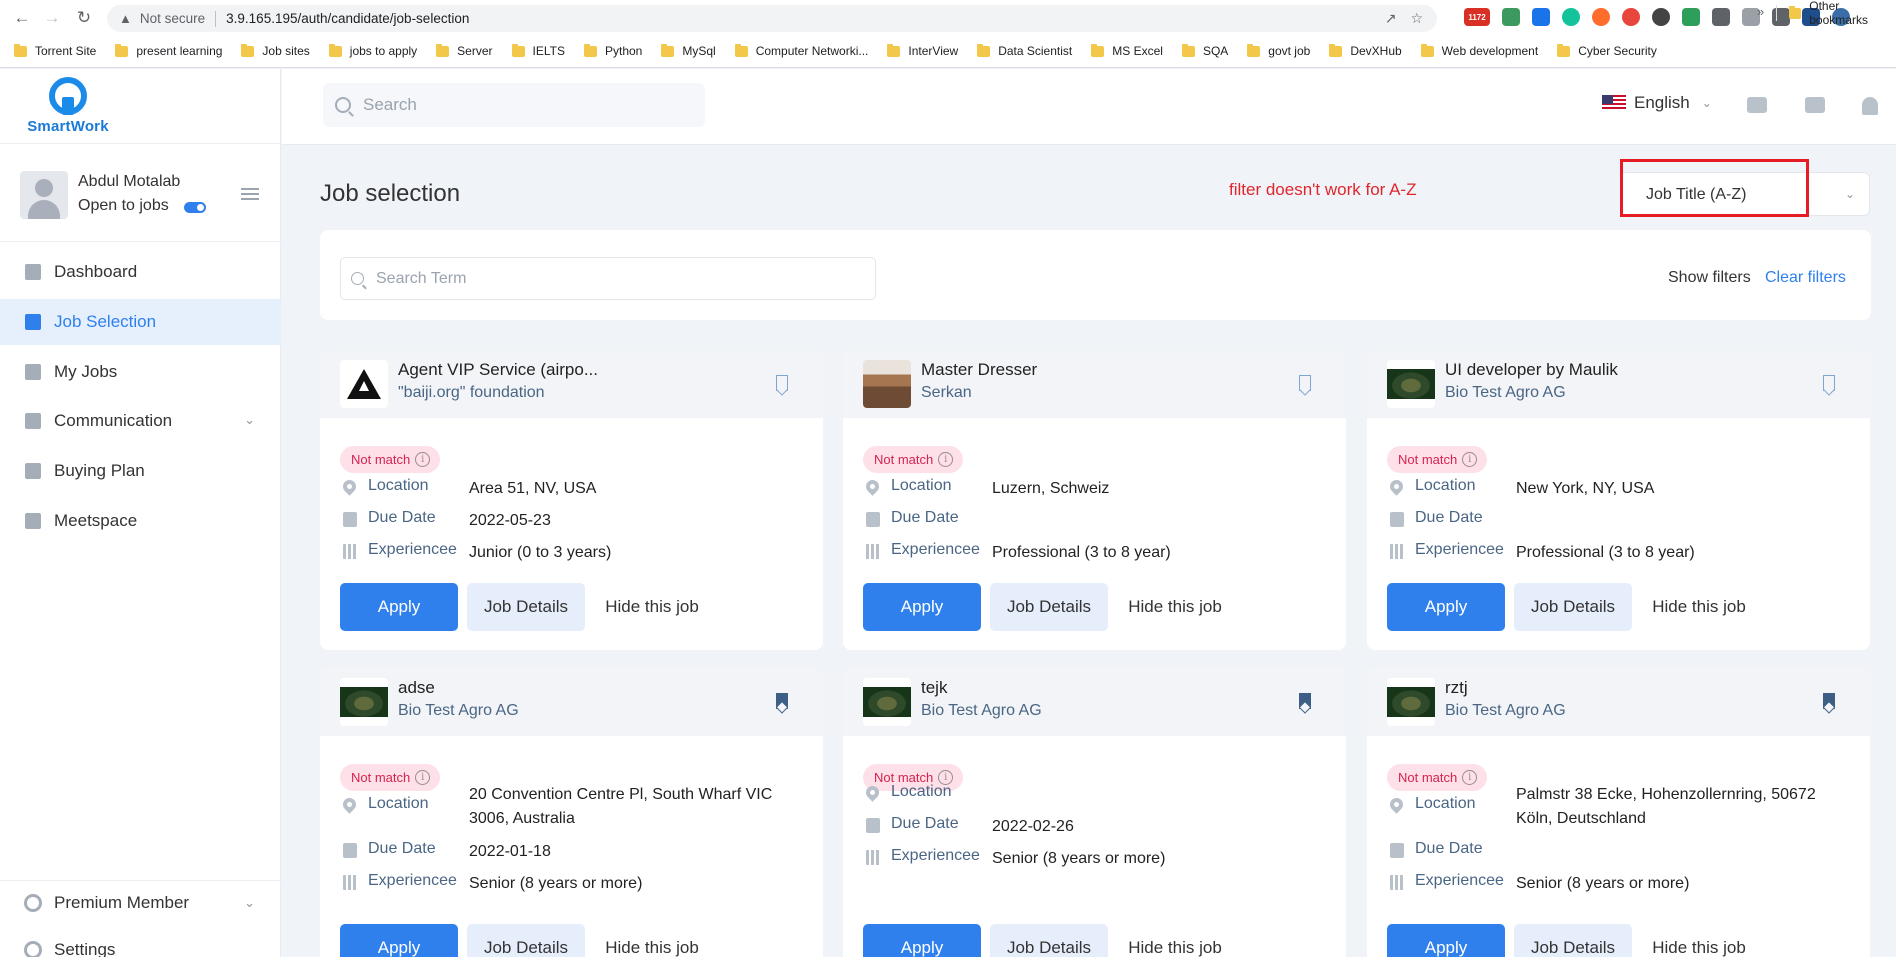  What do you see at coordinates (347, 18) in the screenshot?
I see `url-text: 3.9.165.195/auth/candidate/job-selection` at bounding box center [347, 18].